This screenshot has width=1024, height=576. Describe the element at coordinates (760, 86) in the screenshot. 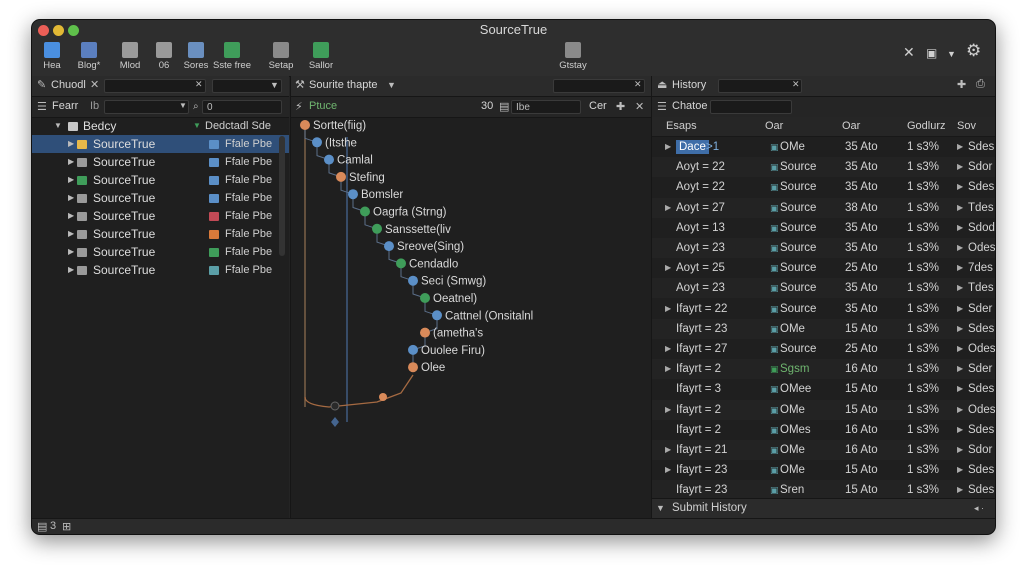

I see `history-search-input` at that location.